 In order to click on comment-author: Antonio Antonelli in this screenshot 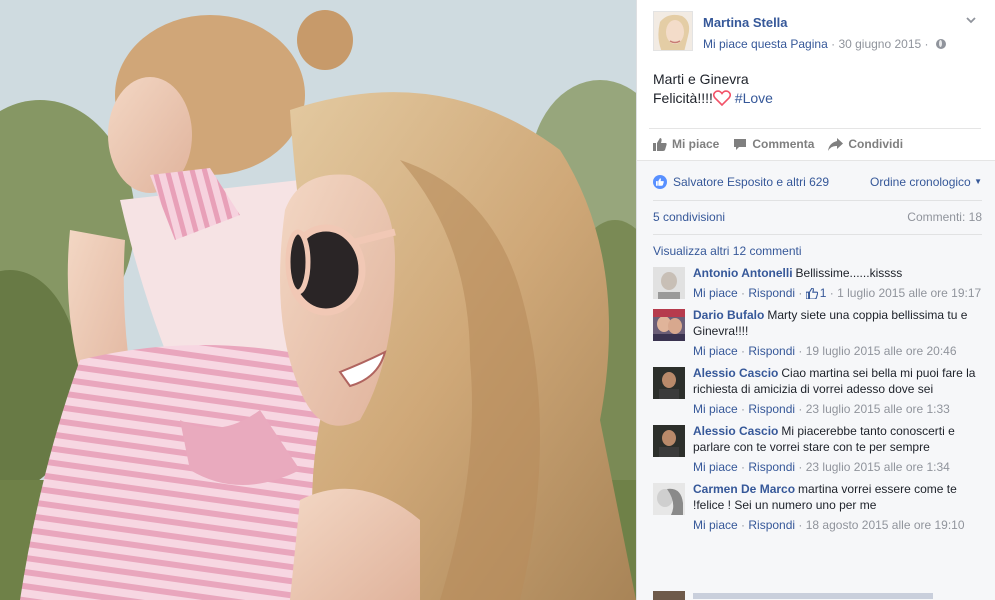, I will do `click(743, 273)`.